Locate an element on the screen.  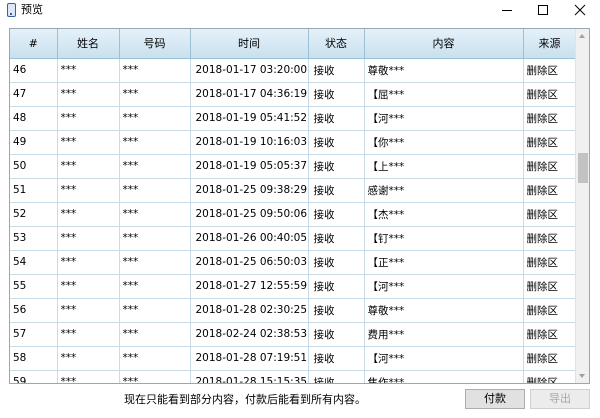
cell-number: 54 is located at coordinates (34, 262).